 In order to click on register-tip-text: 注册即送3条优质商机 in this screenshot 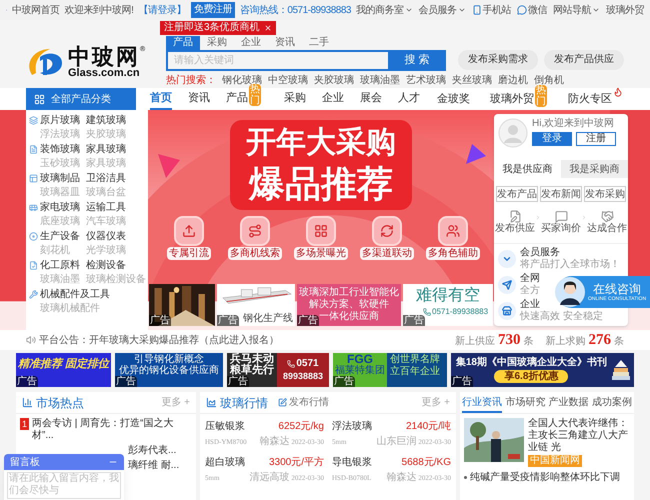, I will do `click(212, 28)`.